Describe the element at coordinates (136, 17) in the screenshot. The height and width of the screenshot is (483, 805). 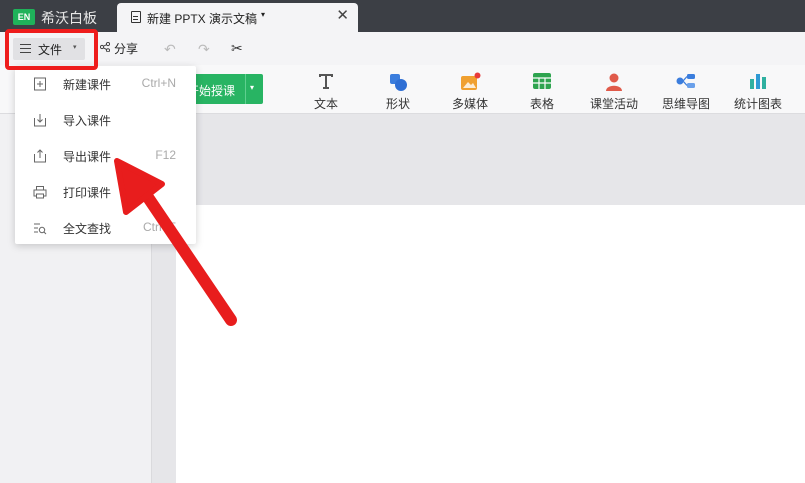
I see `document-icon` at that location.